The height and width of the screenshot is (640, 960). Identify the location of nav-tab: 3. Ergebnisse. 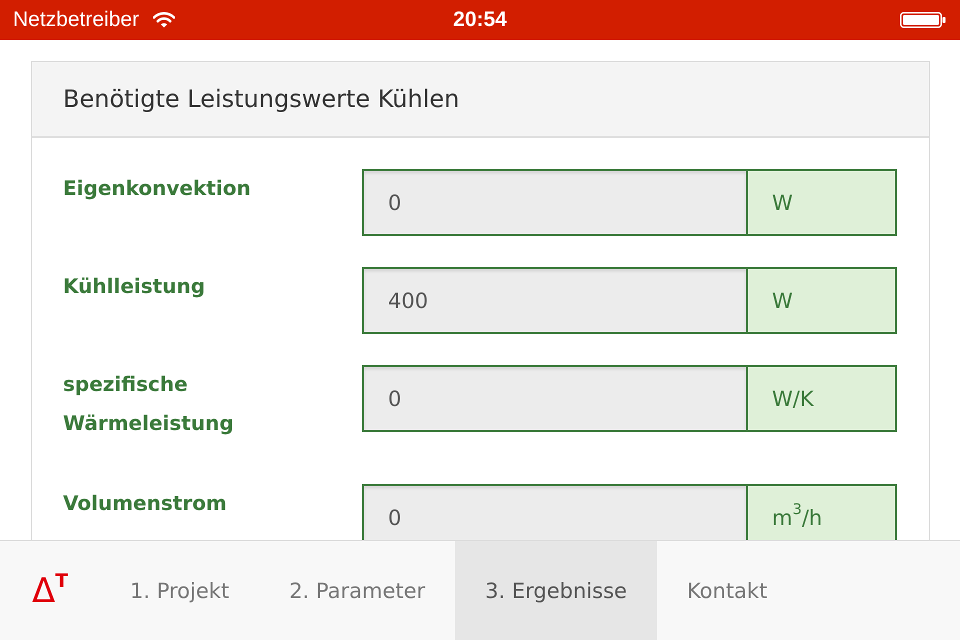
(556, 590).